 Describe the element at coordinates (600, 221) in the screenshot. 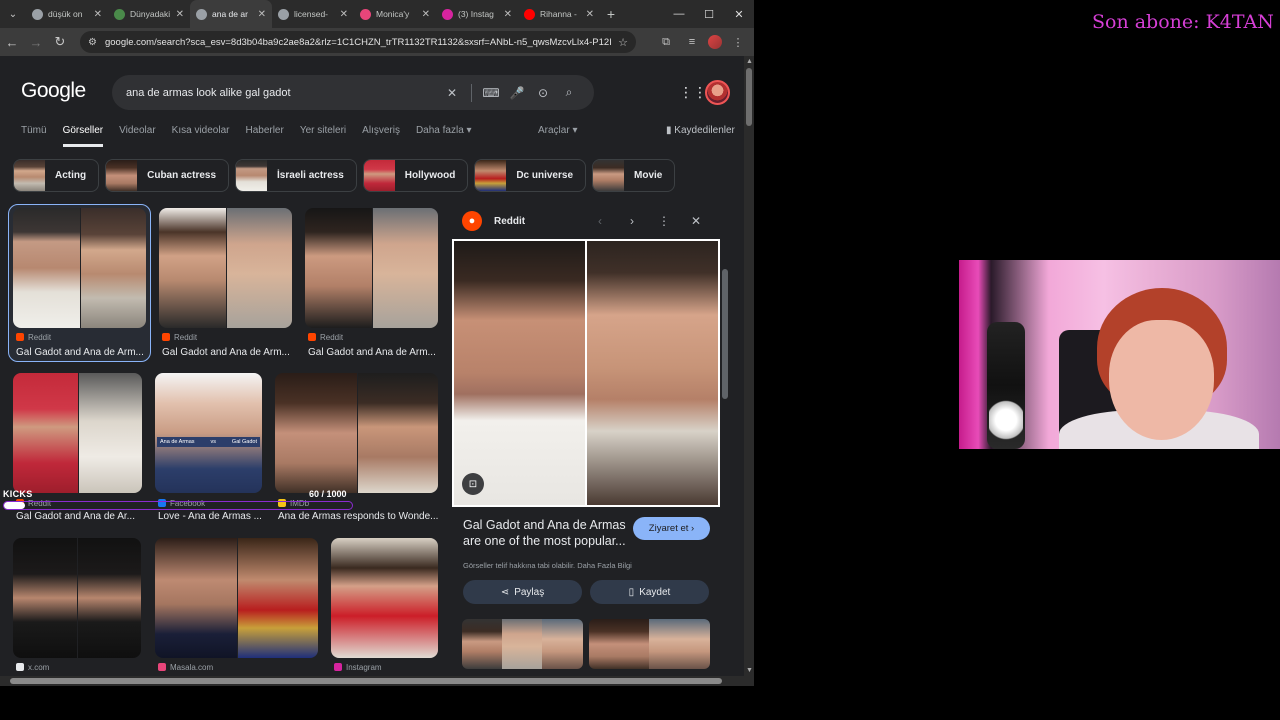

I see `prev-icon: ‹` at that location.